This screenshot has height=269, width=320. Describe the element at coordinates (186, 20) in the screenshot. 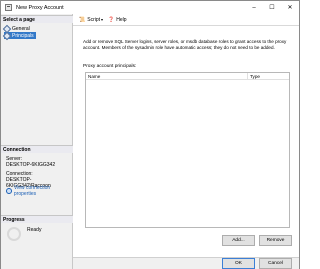

I see `toolbar: 📜 Script ▾ ❓ Help` at that location.